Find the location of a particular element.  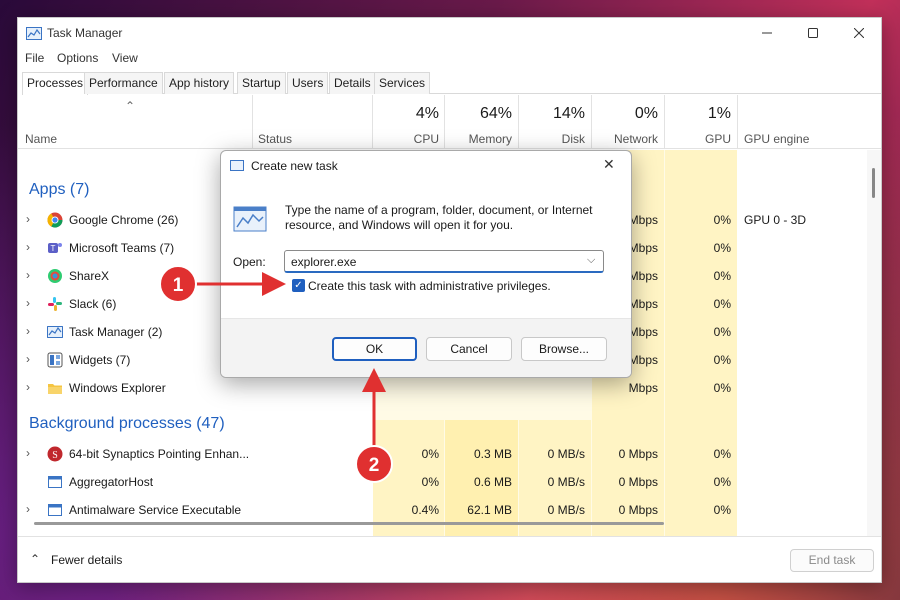

tab-details: Details is located at coordinates (352, 83).